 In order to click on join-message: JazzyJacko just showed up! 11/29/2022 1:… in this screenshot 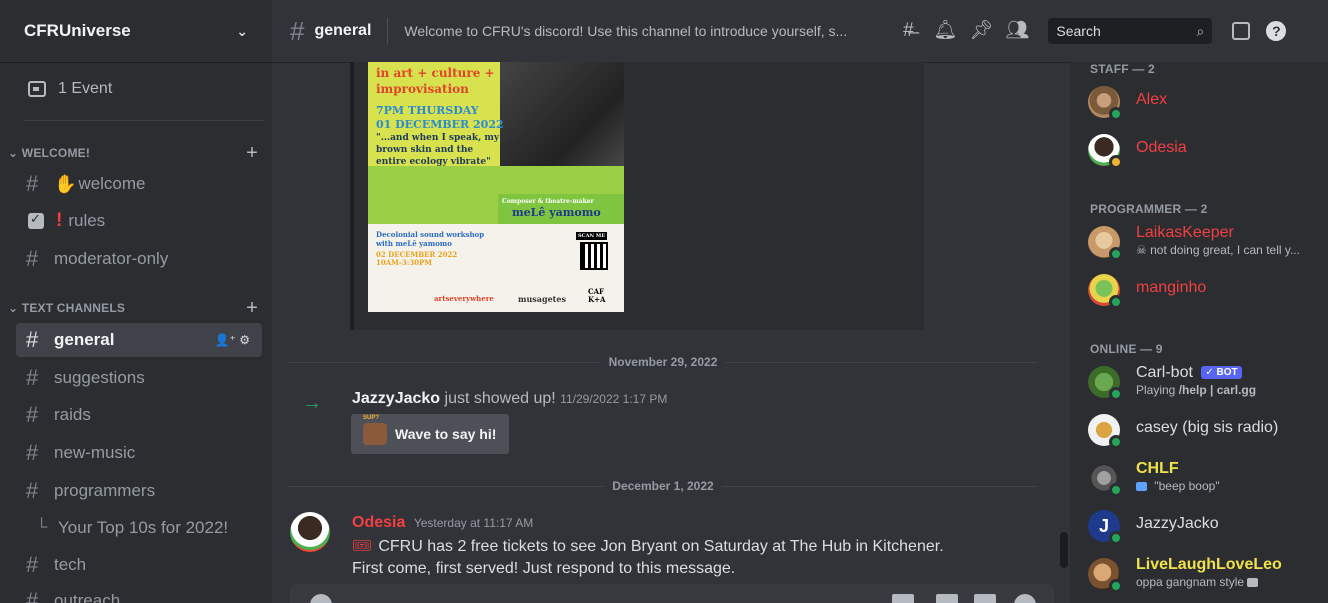, I will do `click(509, 399)`.